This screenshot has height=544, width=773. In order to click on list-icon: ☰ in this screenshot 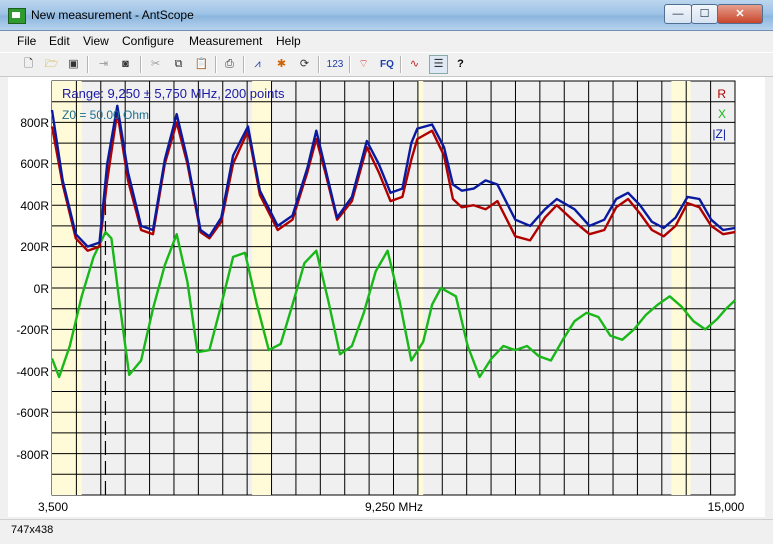, I will do `click(438, 64)`.